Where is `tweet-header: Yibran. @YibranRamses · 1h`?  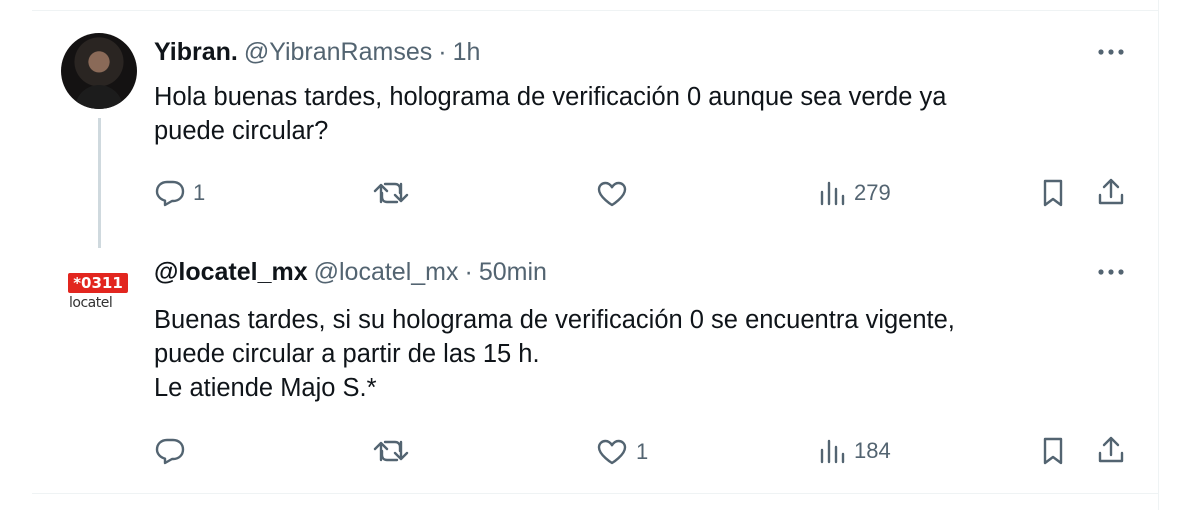 tweet-header: Yibran. @YibranRamses · 1h is located at coordinates (317, 52).